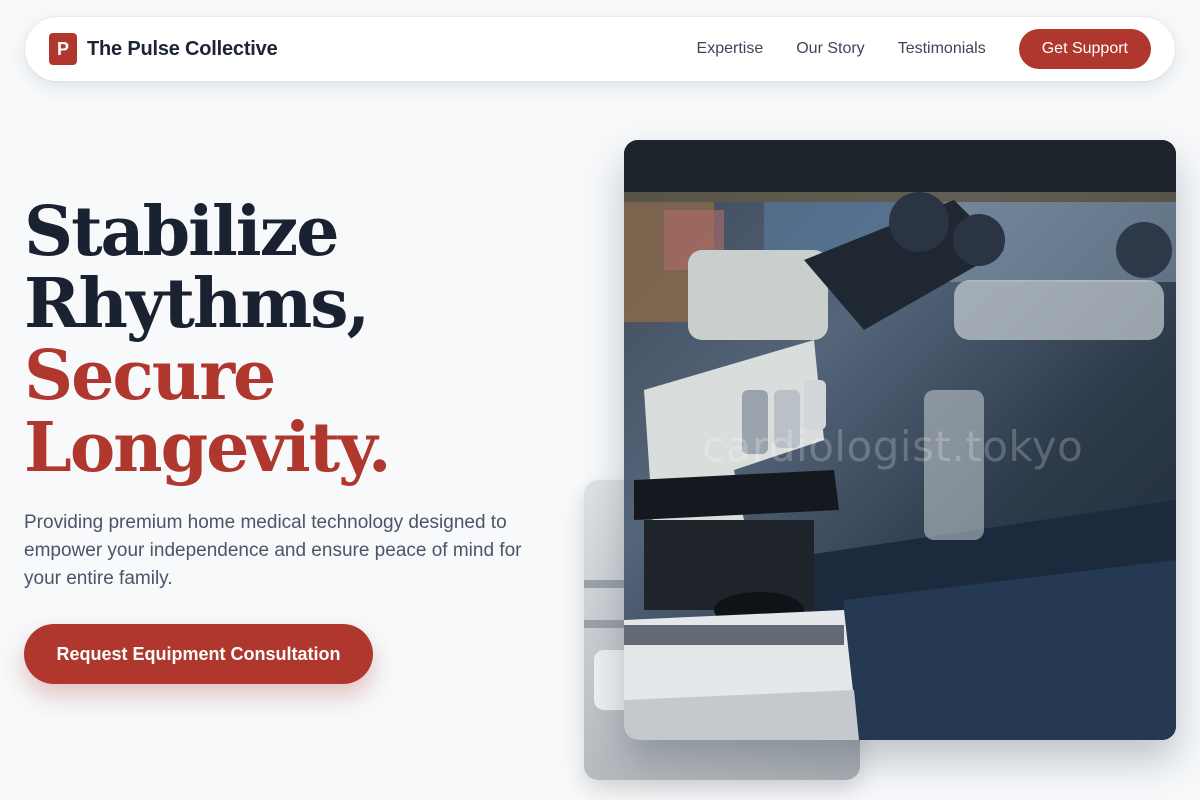  I want to click on hero-title-line-1: Stabilize, so click(182, 232).